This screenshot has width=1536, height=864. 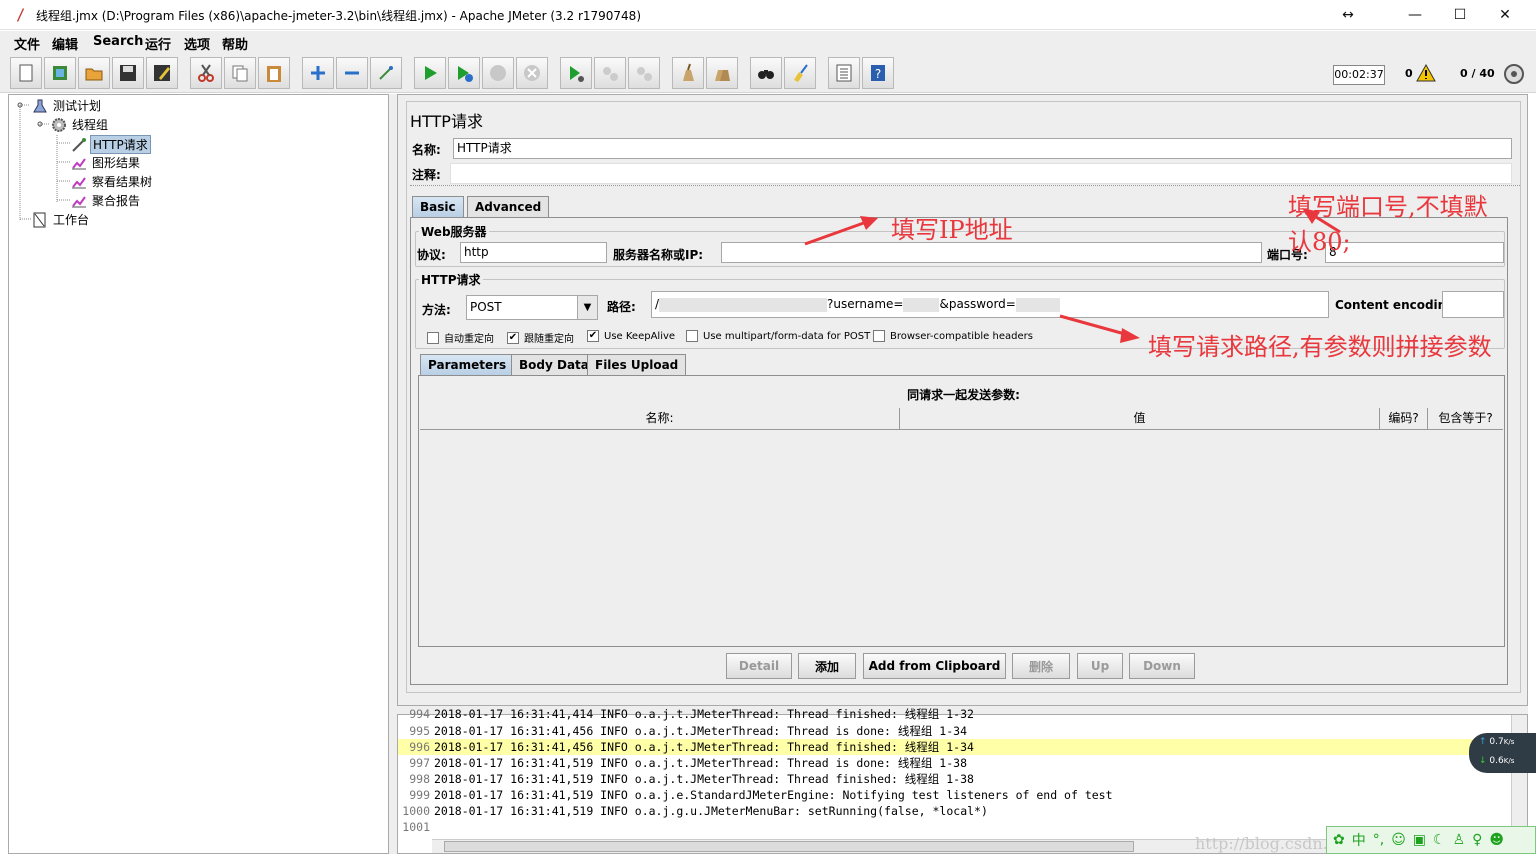 I want to click on save-edit-icon, so click(x=162, y=73).